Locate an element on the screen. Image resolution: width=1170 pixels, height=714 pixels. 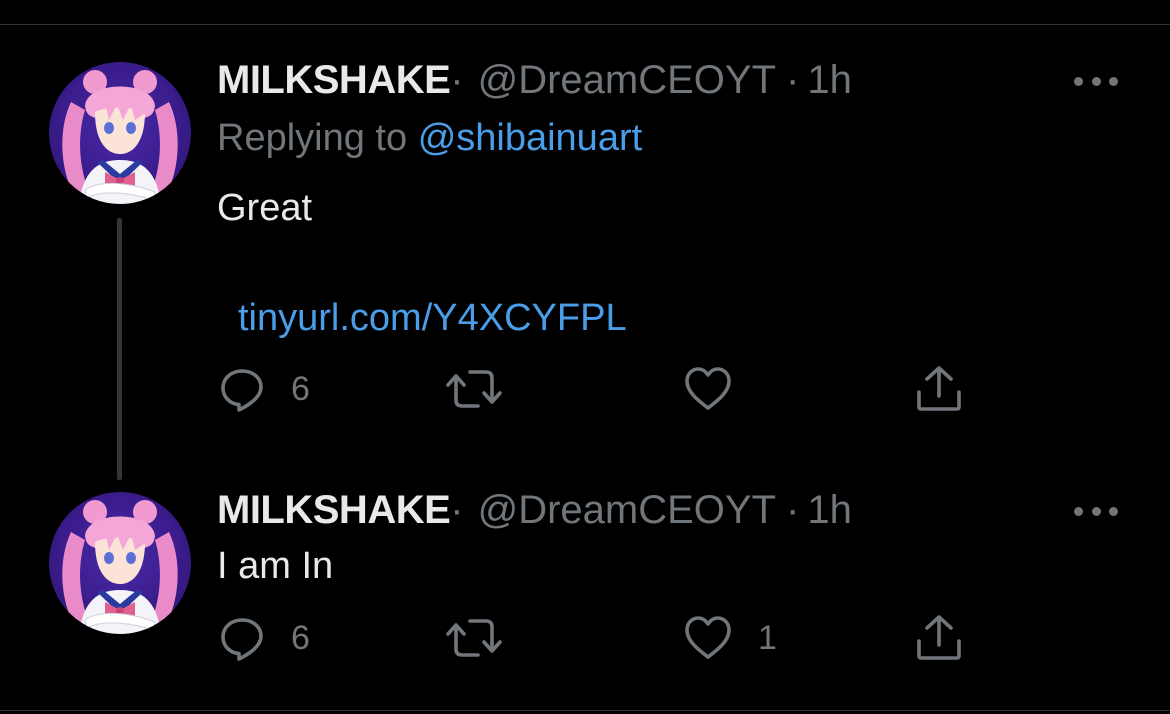
tweet-text: I am In is located at coordinates (275, 566).